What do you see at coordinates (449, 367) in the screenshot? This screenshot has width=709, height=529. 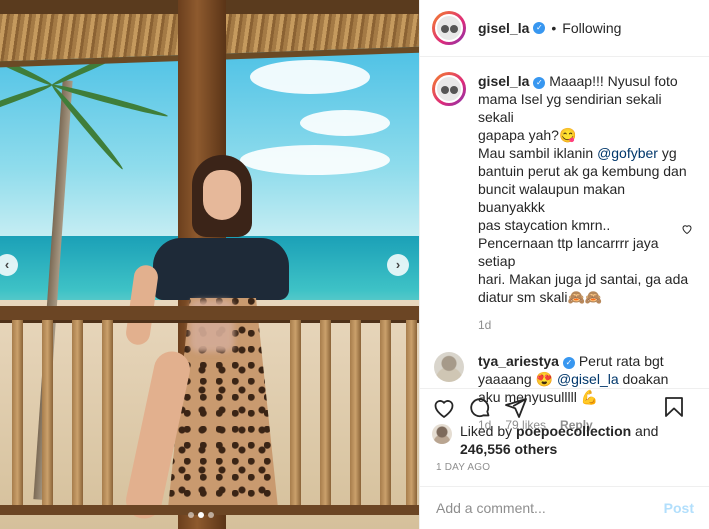 I see `commenter-avatar` at bounding box center [449, 367].